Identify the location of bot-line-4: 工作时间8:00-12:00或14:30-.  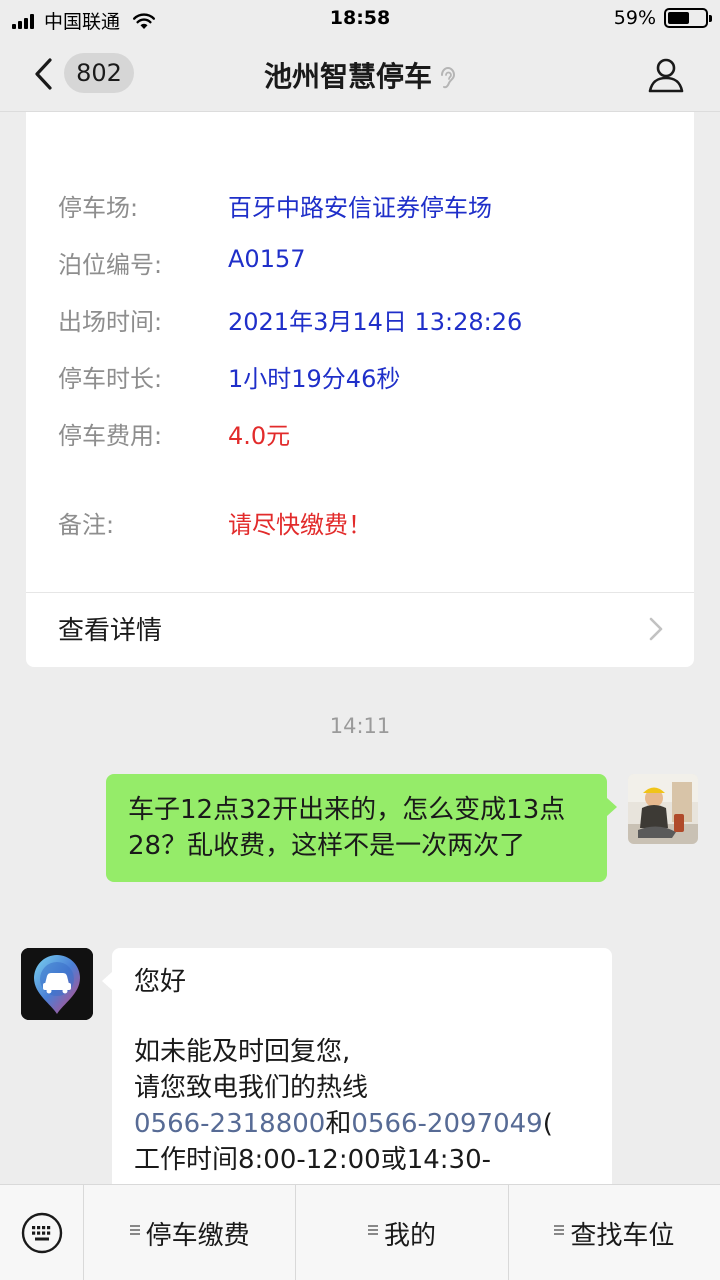
(313, 1160).